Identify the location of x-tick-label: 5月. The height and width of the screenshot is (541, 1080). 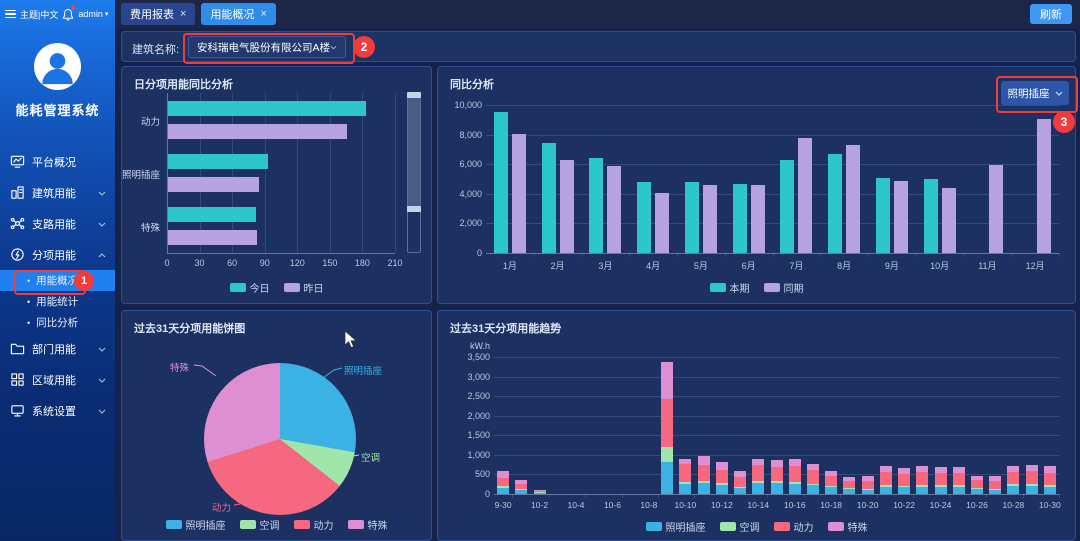
(700, 266).